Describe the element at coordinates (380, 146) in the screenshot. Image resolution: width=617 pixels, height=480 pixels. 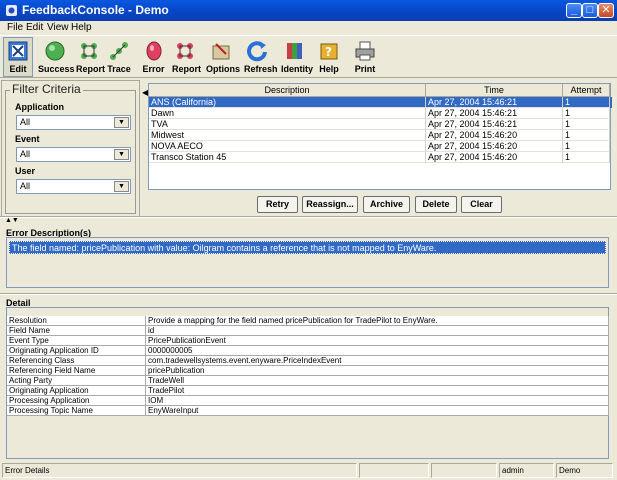
I see `table-row: NOVA AECO Apr 27, 2004 15:46:20 1` at that location.